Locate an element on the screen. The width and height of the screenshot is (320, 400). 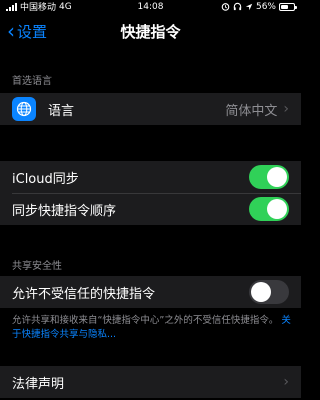
navigation-bar: ‹ 设置 快捷指令 is located at coordinates (150, 31).